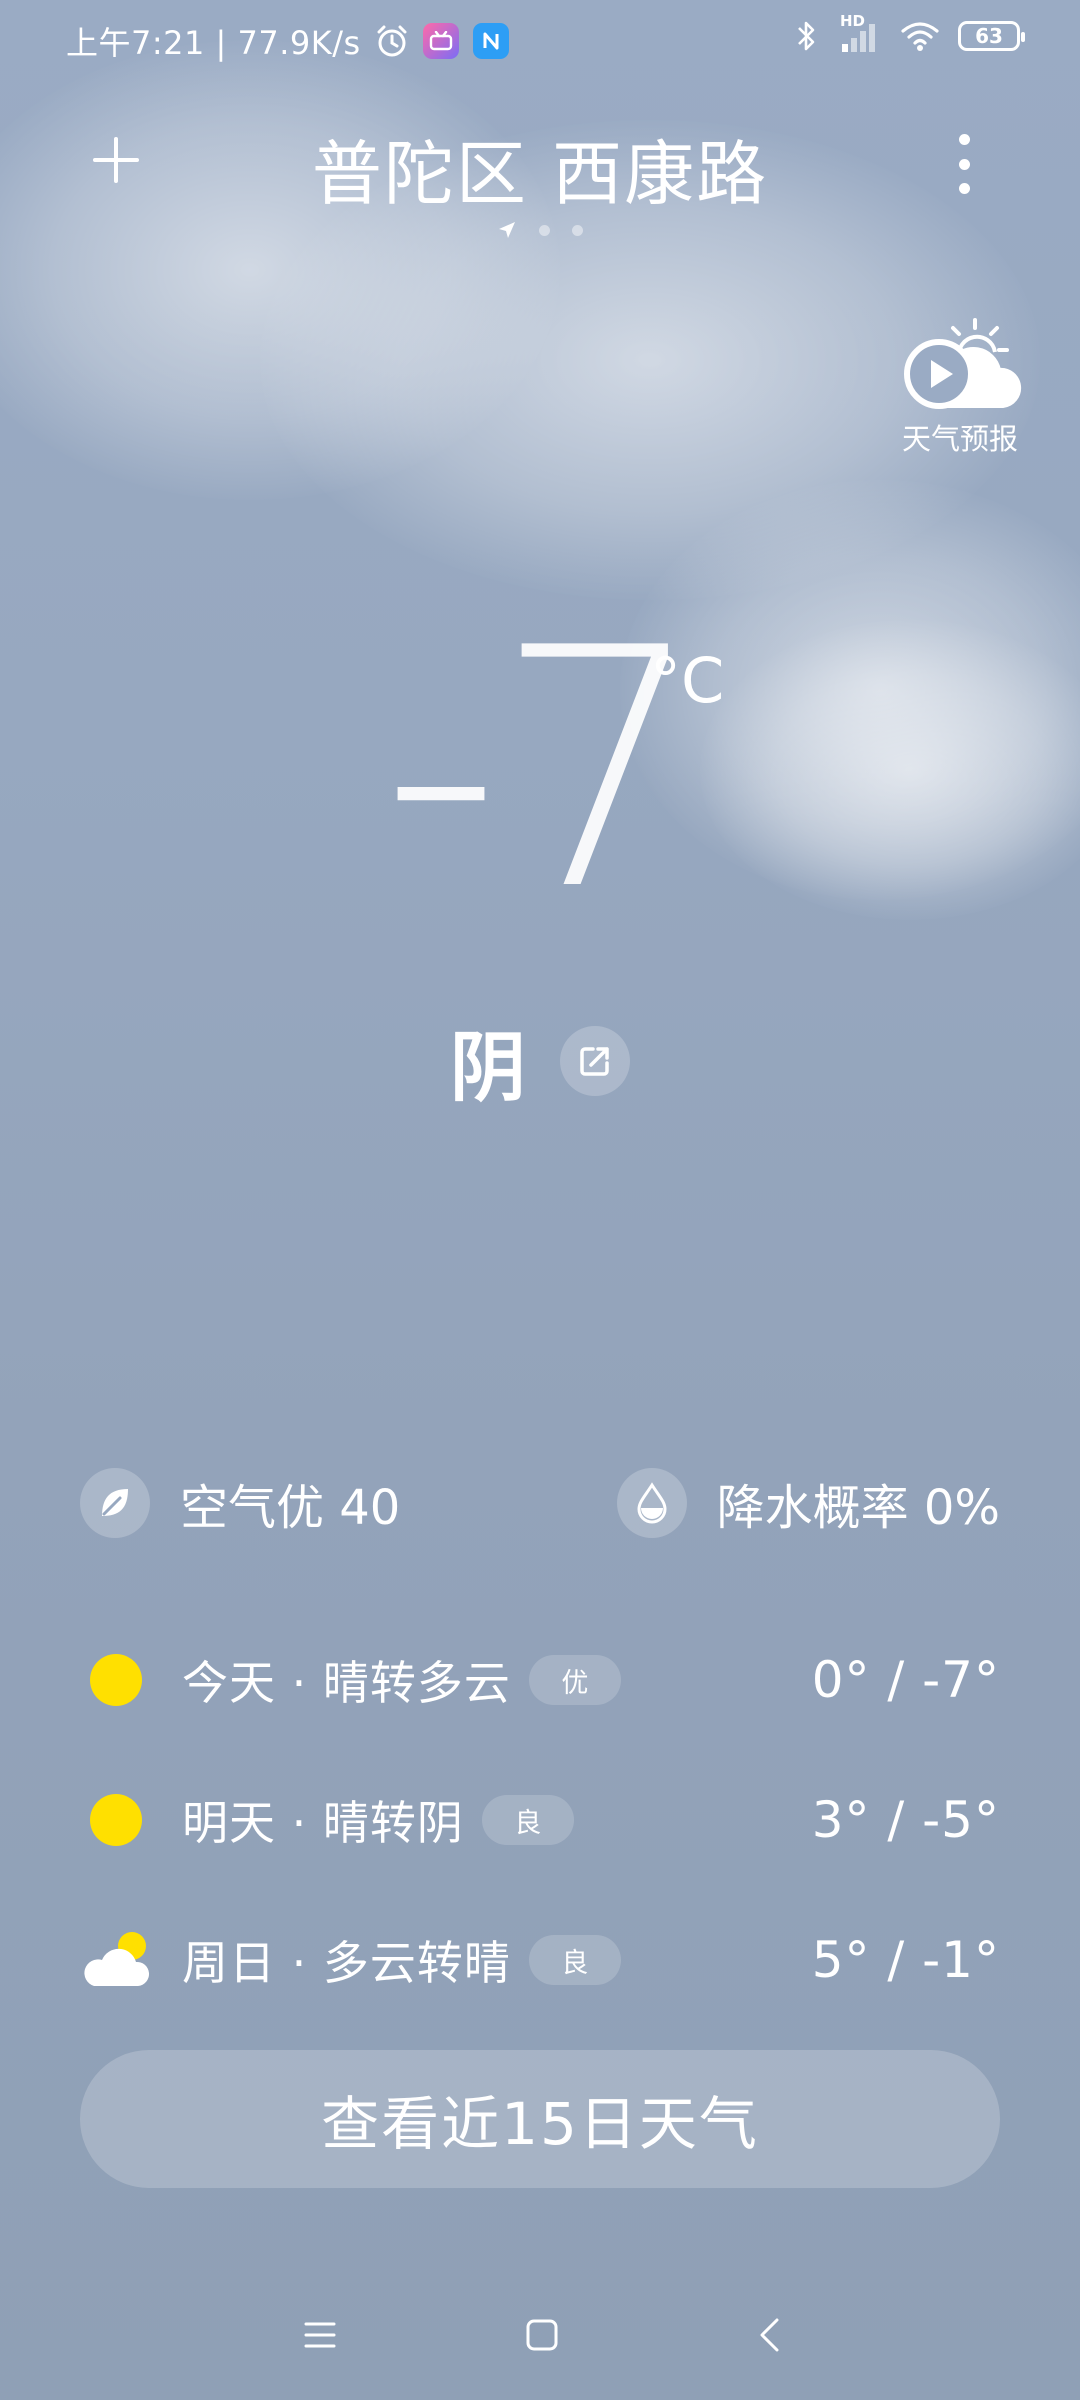  What do you see at coordinates (964, 139) in the screenshot?
I see `more-vertical-icon` at bounding box center [964, 139].